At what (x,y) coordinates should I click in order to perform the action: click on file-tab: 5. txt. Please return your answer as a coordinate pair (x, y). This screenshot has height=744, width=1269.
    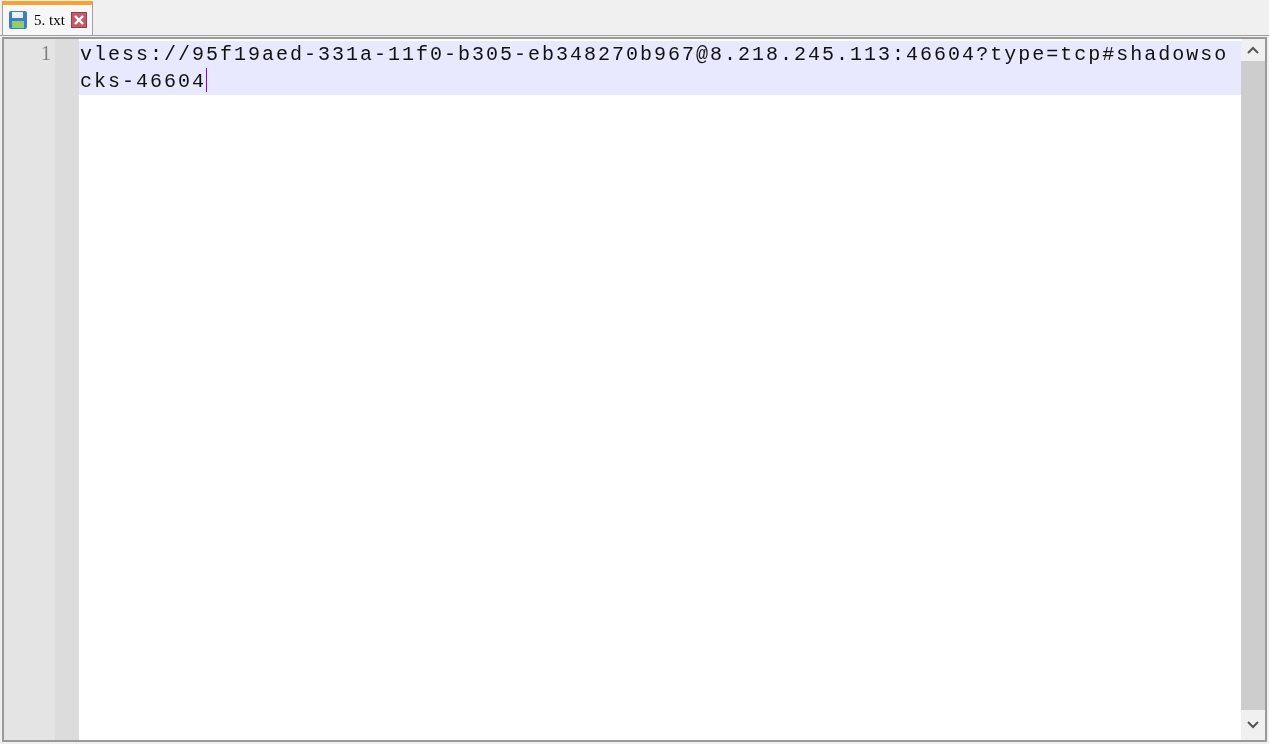
    Looking at the image, I should click on (47, 18).